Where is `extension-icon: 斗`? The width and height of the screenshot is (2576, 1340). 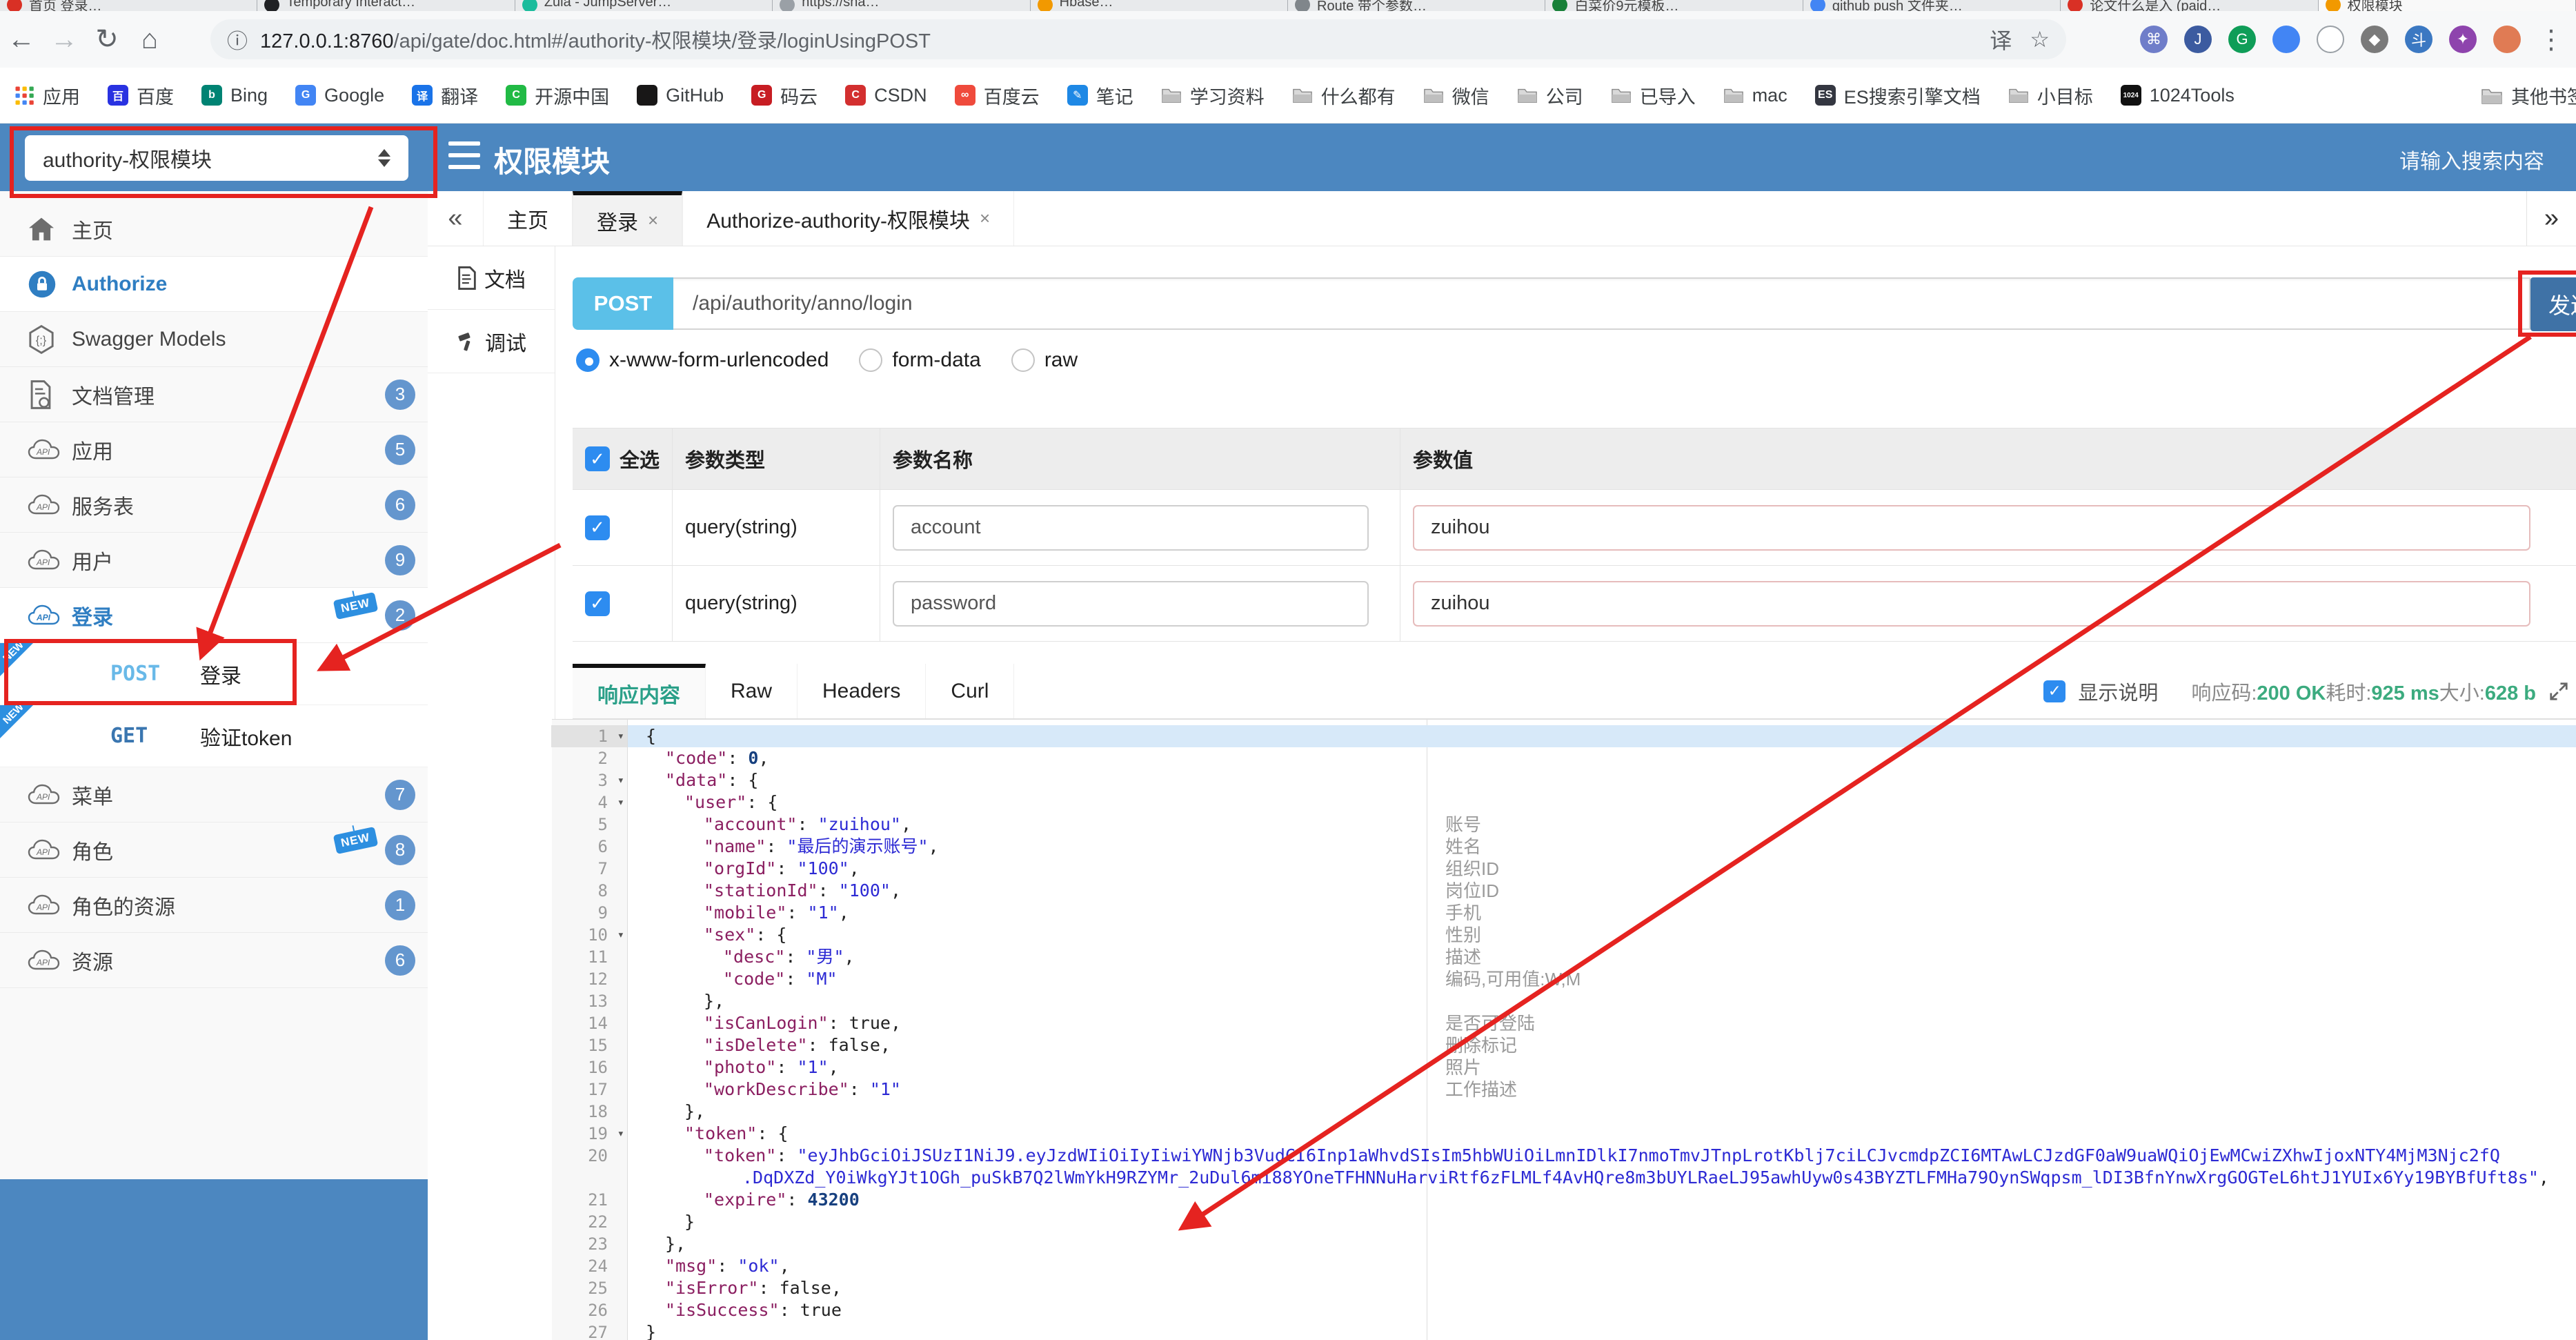 extension-icon: 斗 is located at coordinates (2419, 39).